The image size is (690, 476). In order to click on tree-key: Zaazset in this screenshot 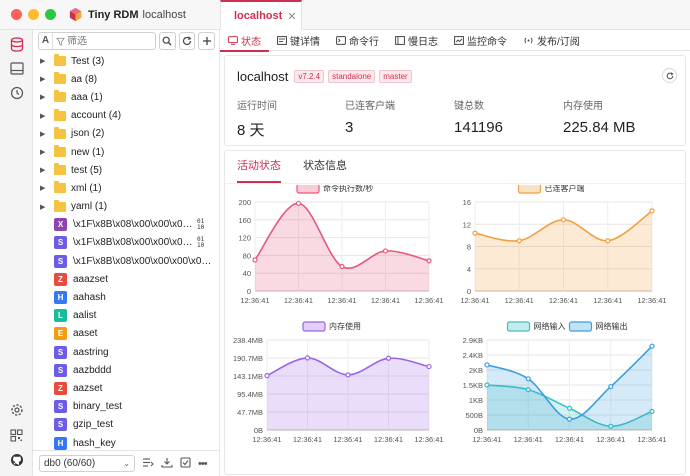, I will do `click(126, 388)`.